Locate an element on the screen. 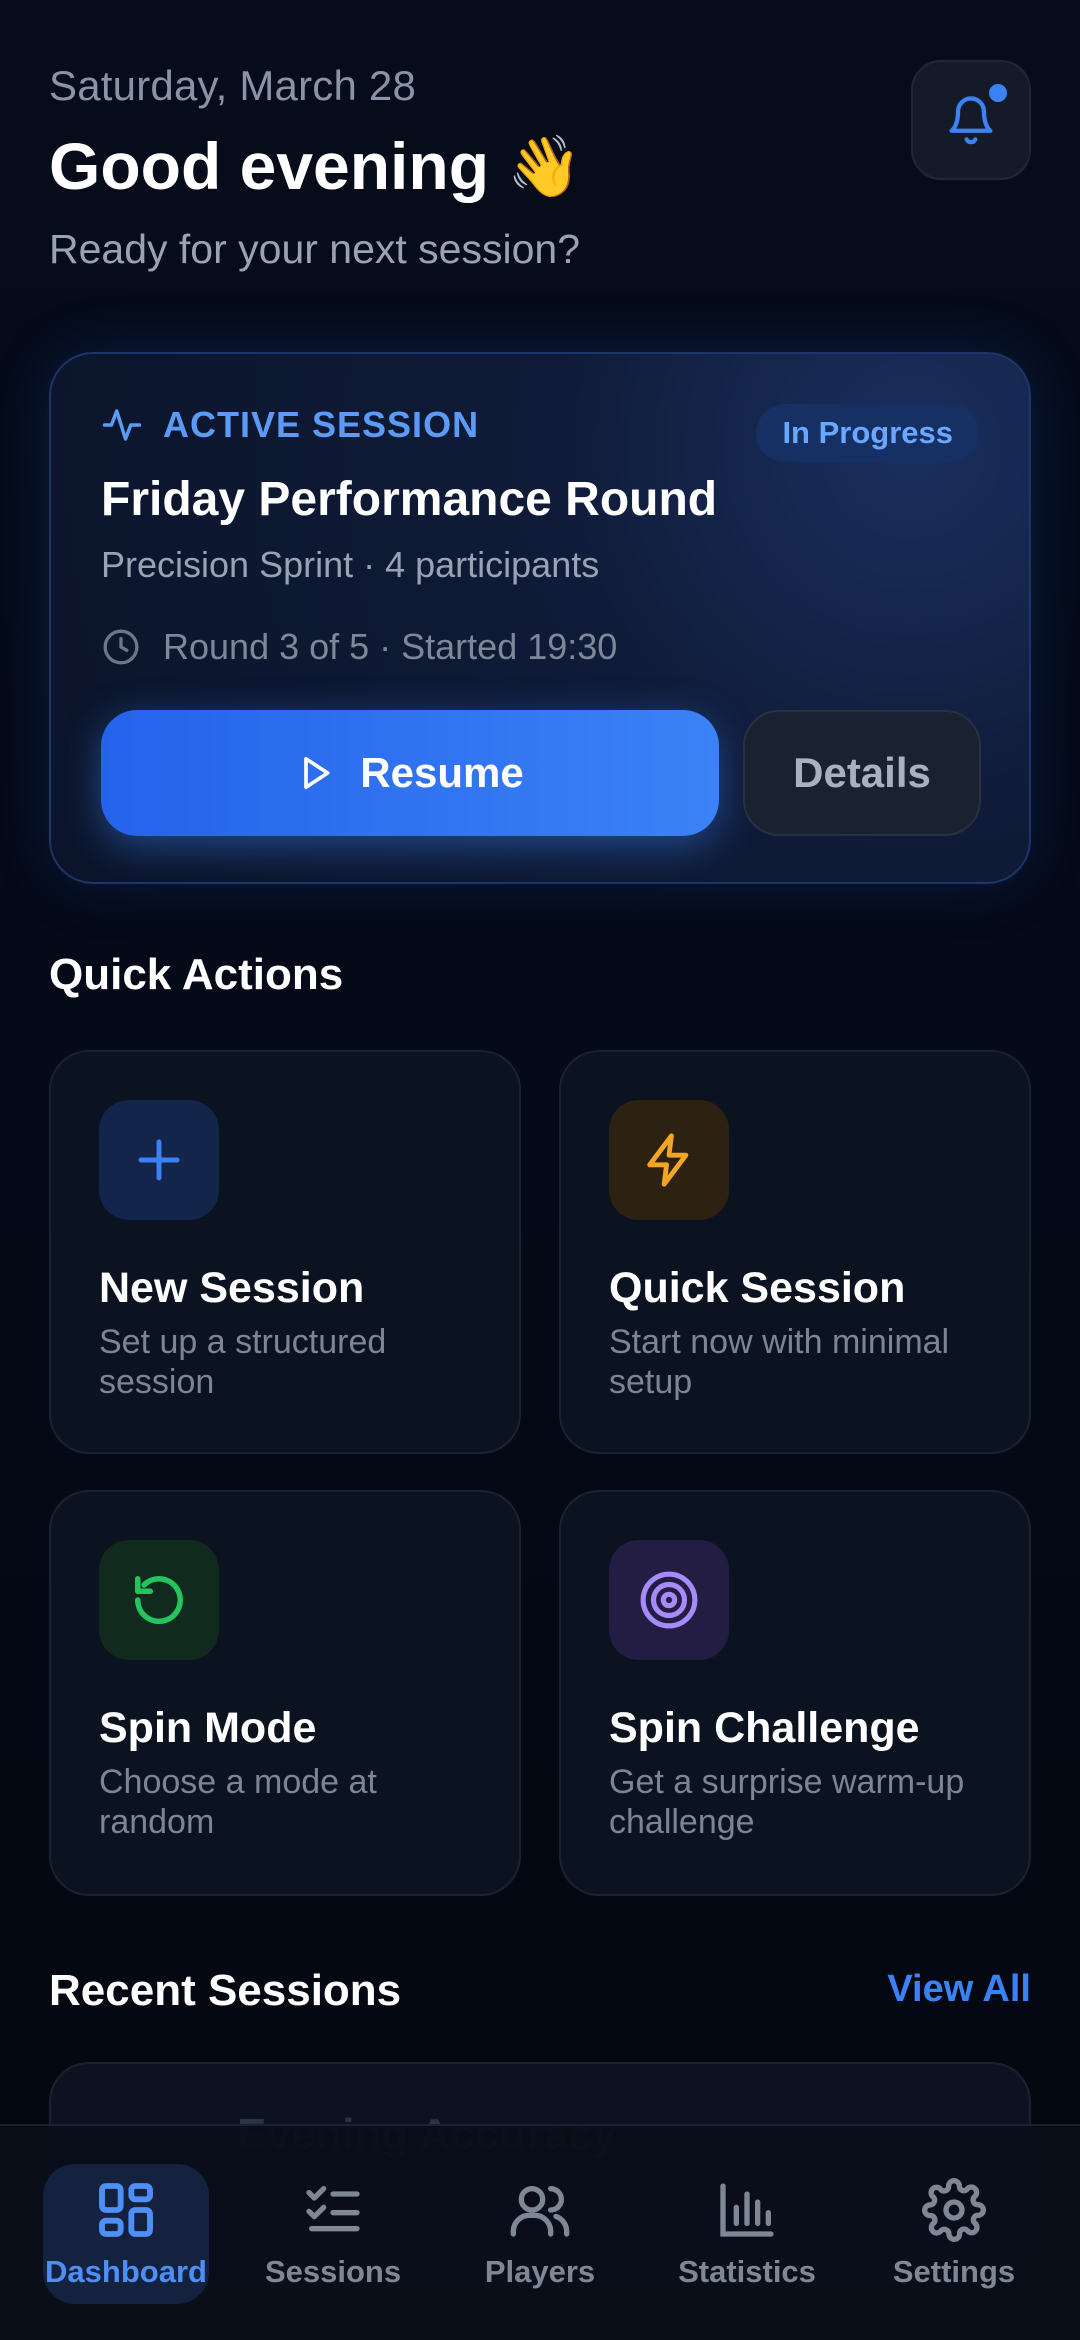 This screenshot has width=1080, height=2340. lightning-icon is located at coordinates (669, 1160).